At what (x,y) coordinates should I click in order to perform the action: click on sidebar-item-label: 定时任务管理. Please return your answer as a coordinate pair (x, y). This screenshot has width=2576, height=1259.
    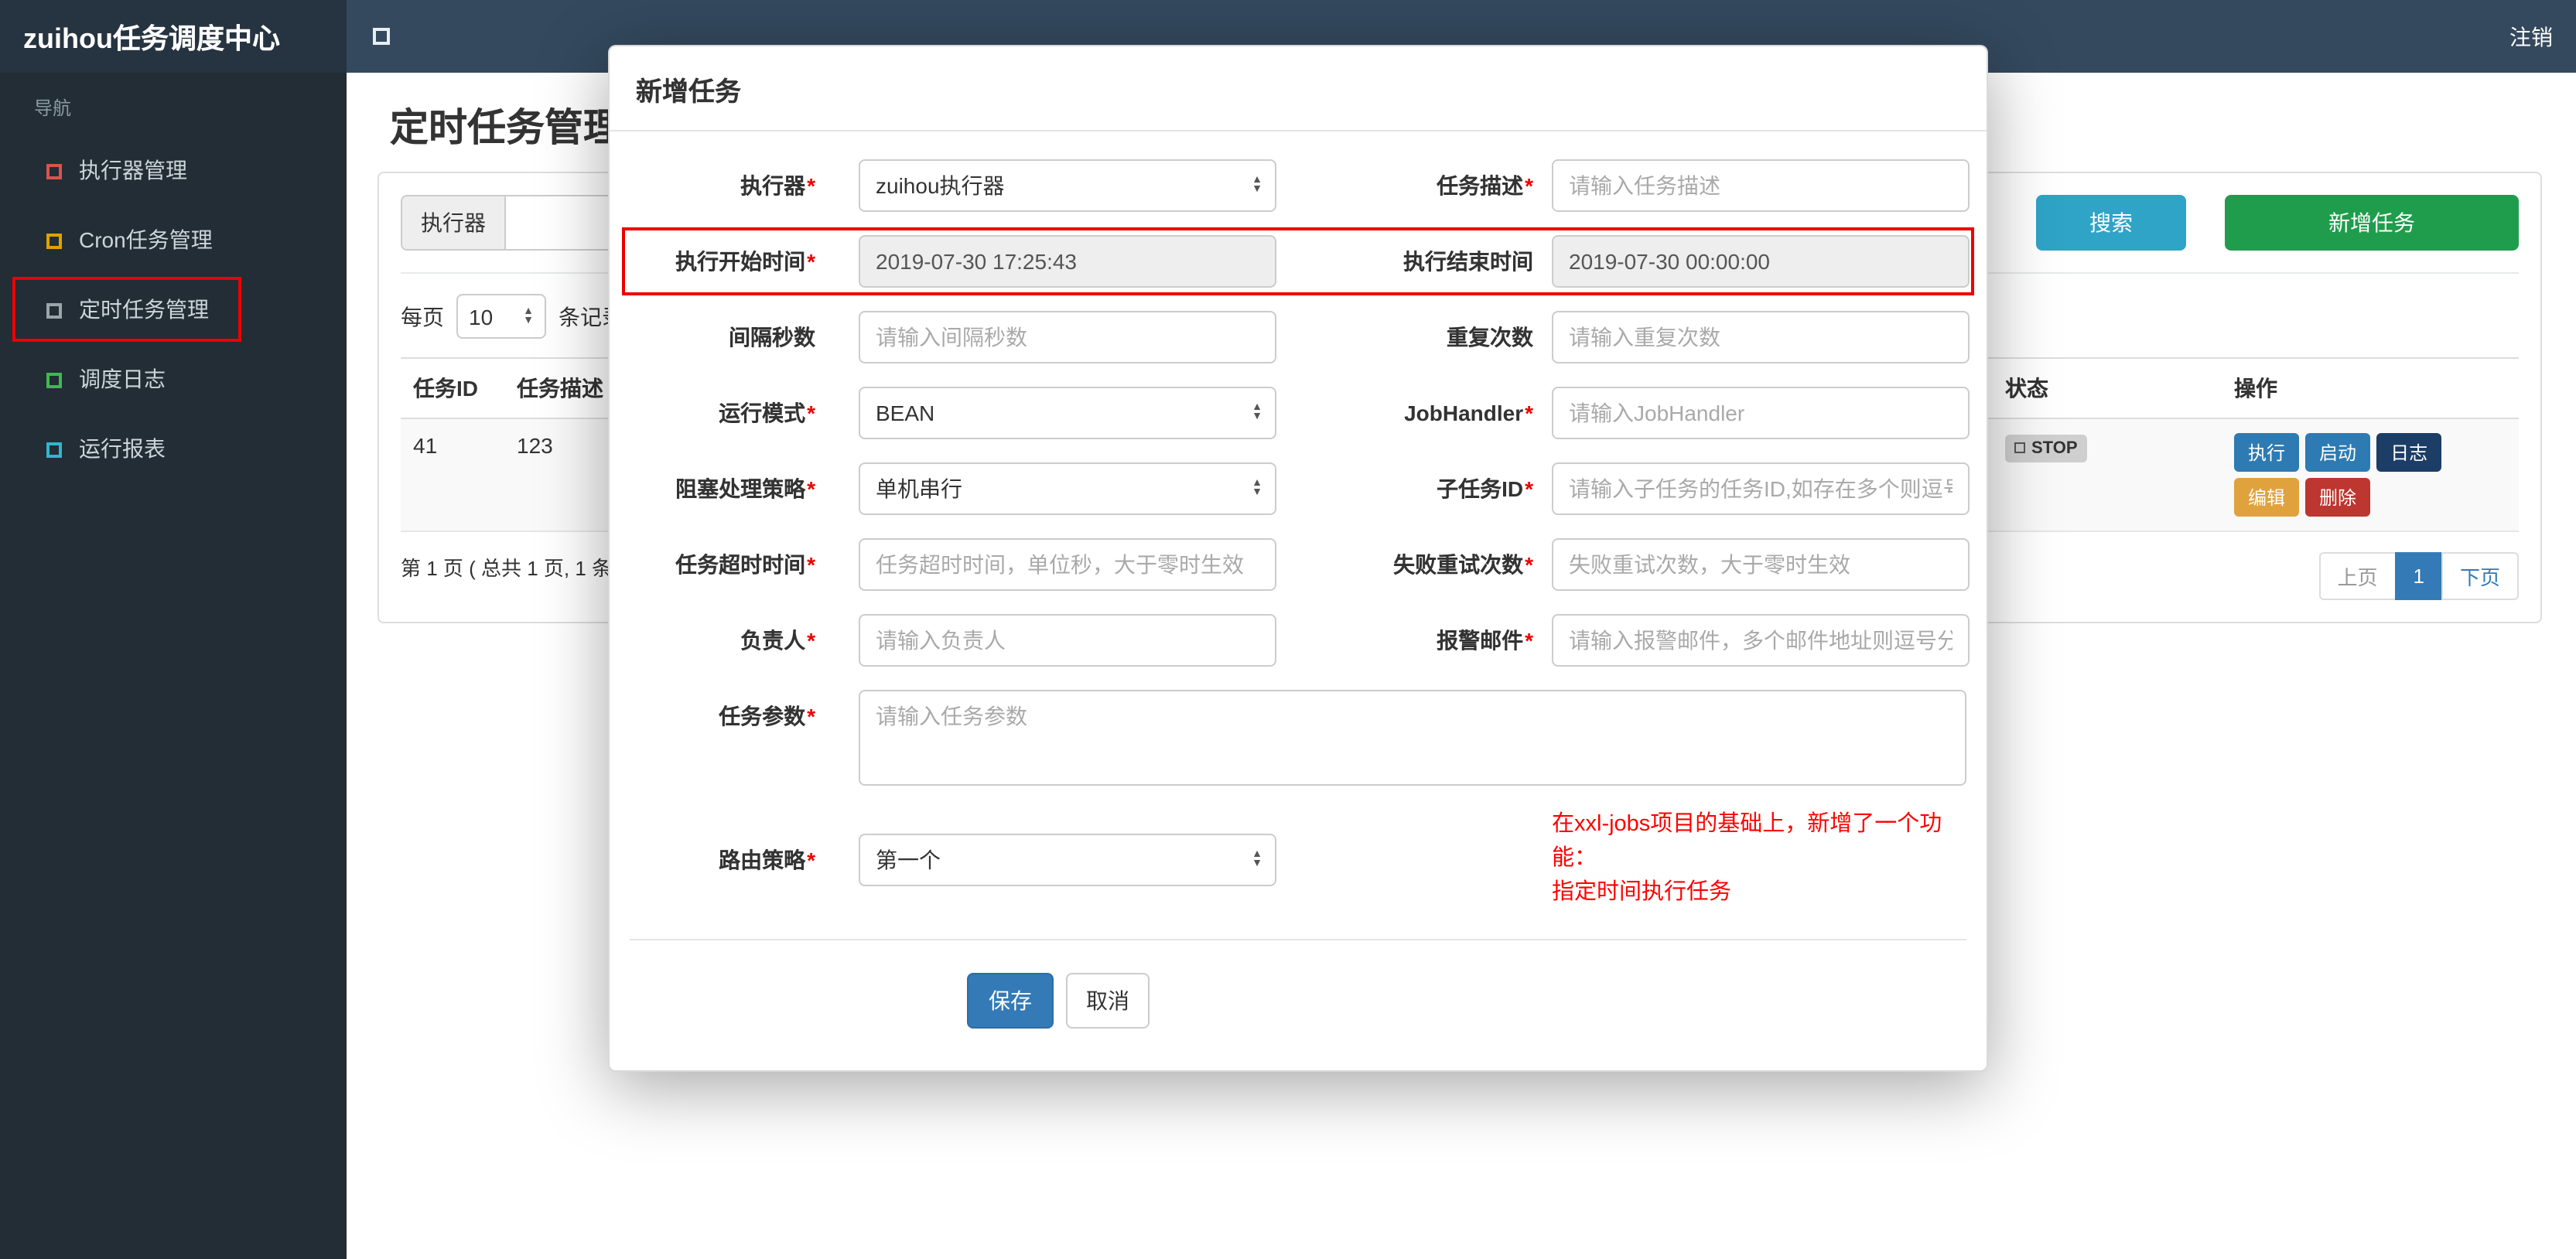
    Looking at the image, I should click on (144, 309).